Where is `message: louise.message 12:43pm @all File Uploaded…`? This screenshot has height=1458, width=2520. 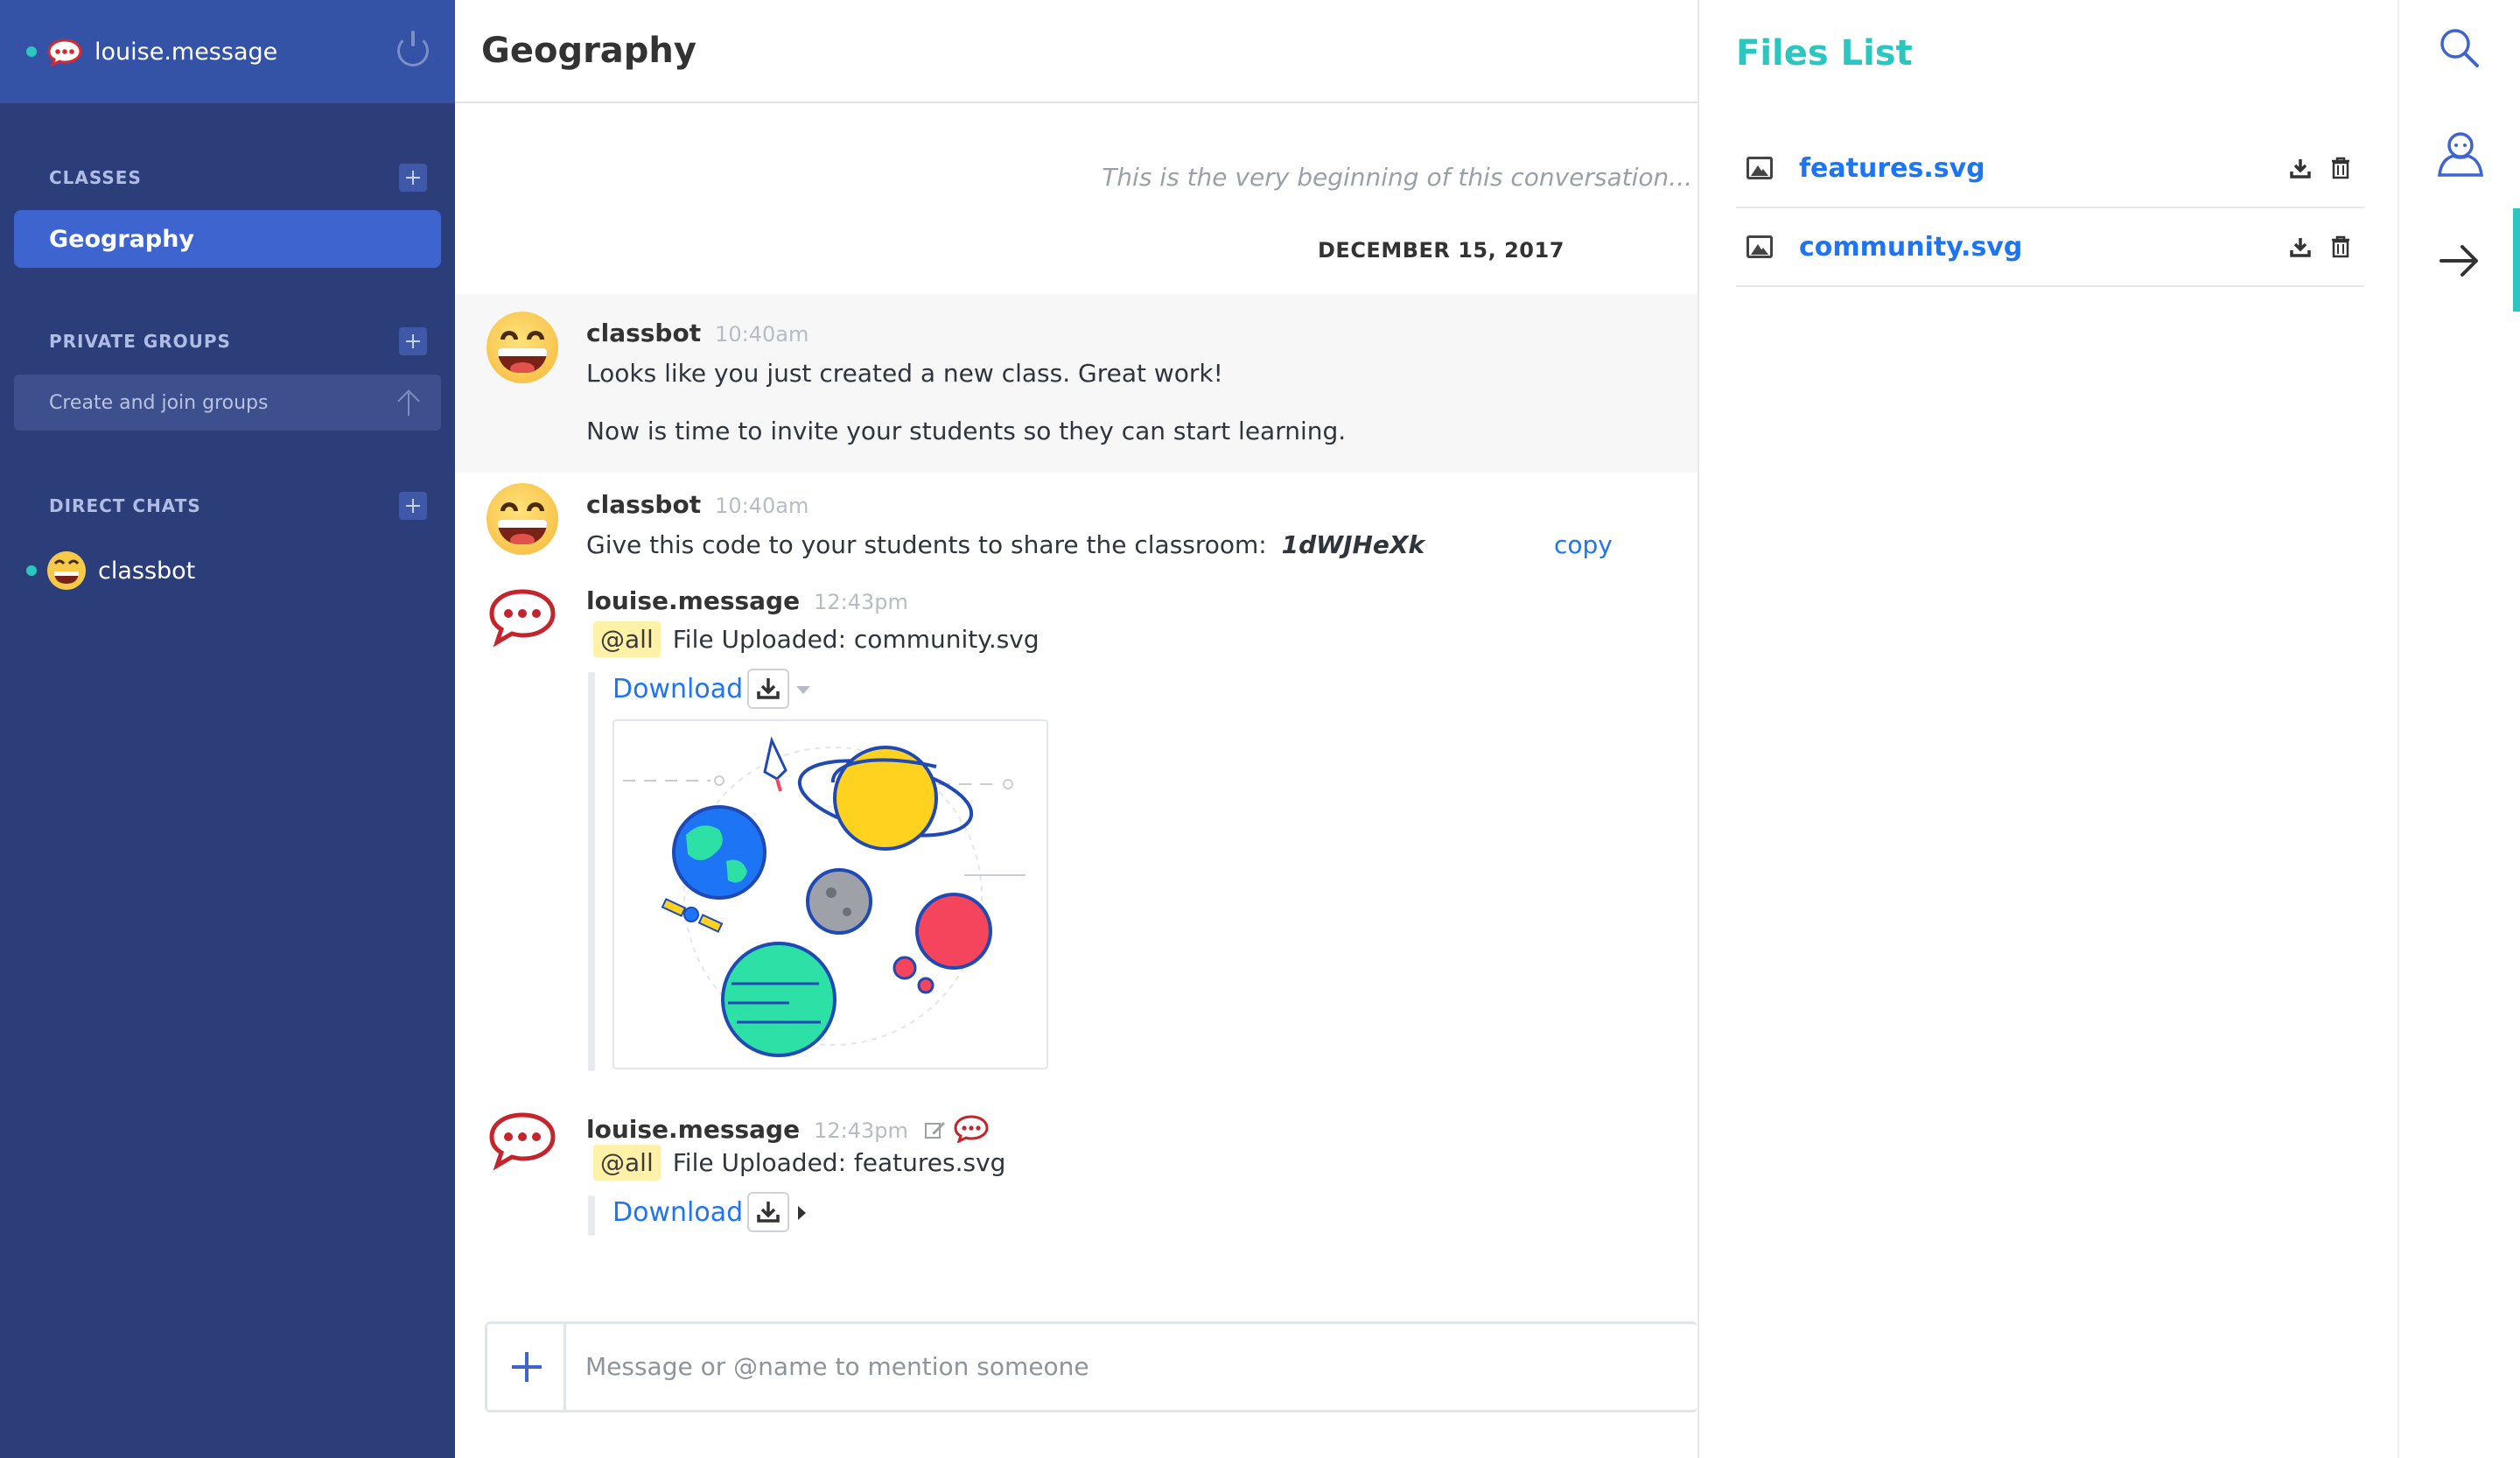
message: louise.message 12:43pm @all File Uploaded… is located at coordinates (1076, 1175).